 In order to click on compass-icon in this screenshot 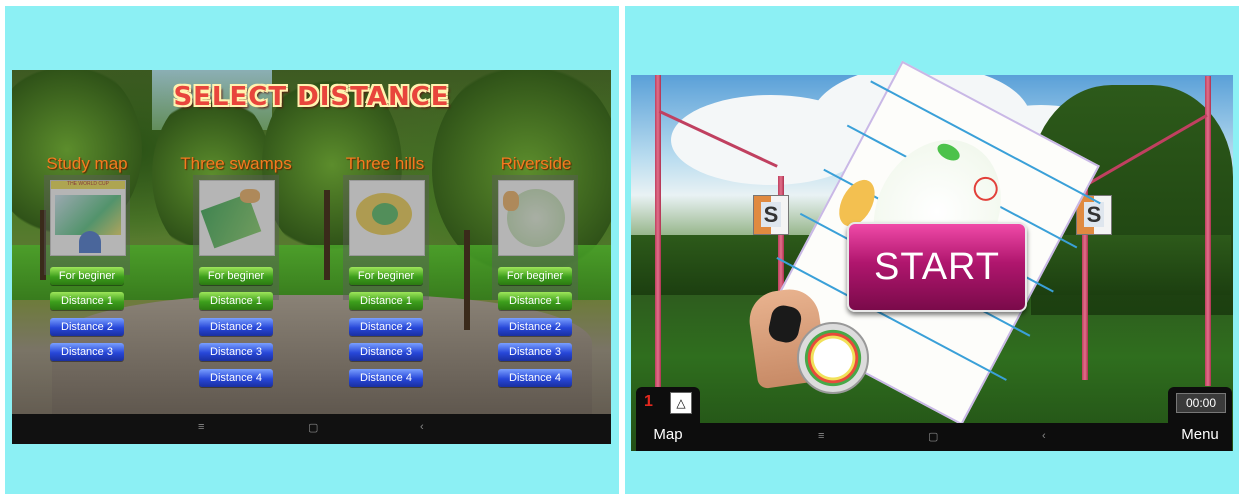, I will do `click(833, 358)`.